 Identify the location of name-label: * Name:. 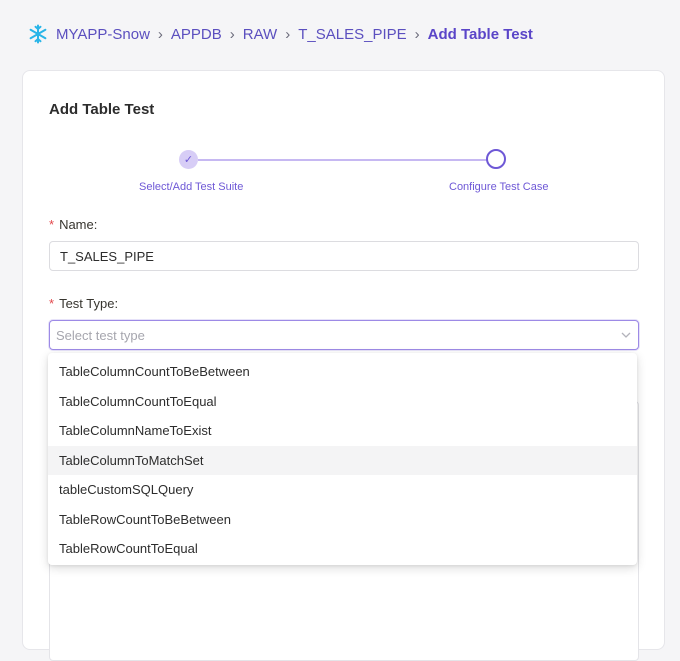
(73, 224).